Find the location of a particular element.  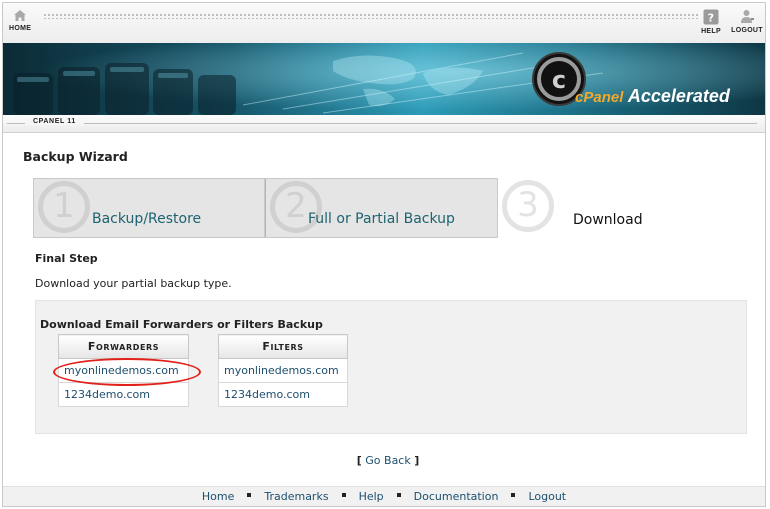

cpanel-brand: cPanel Accelerated is located at coordinates (652, 96).